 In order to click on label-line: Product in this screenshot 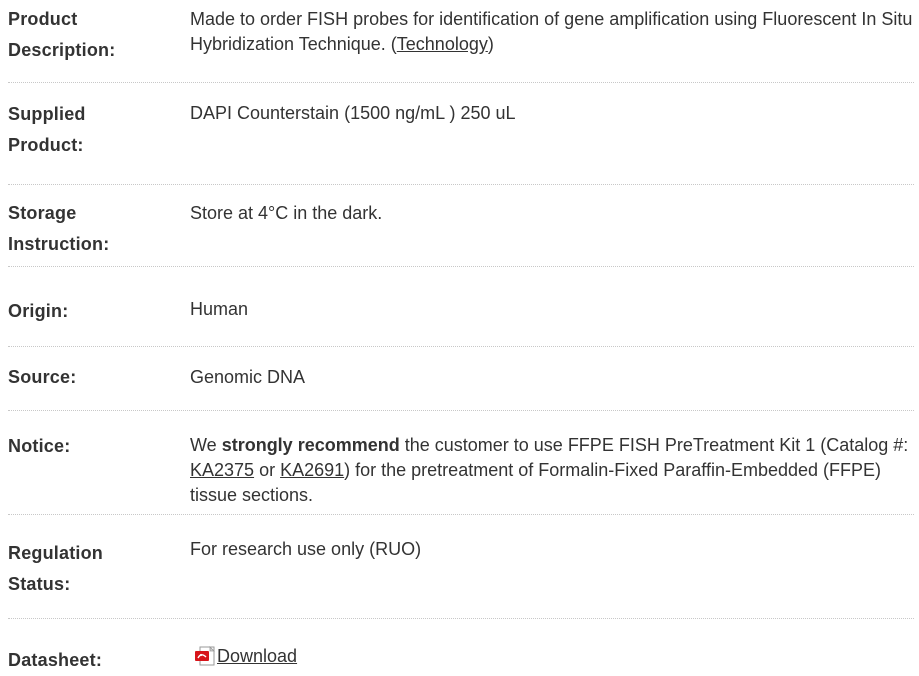, I will do `click(43, 19)`.